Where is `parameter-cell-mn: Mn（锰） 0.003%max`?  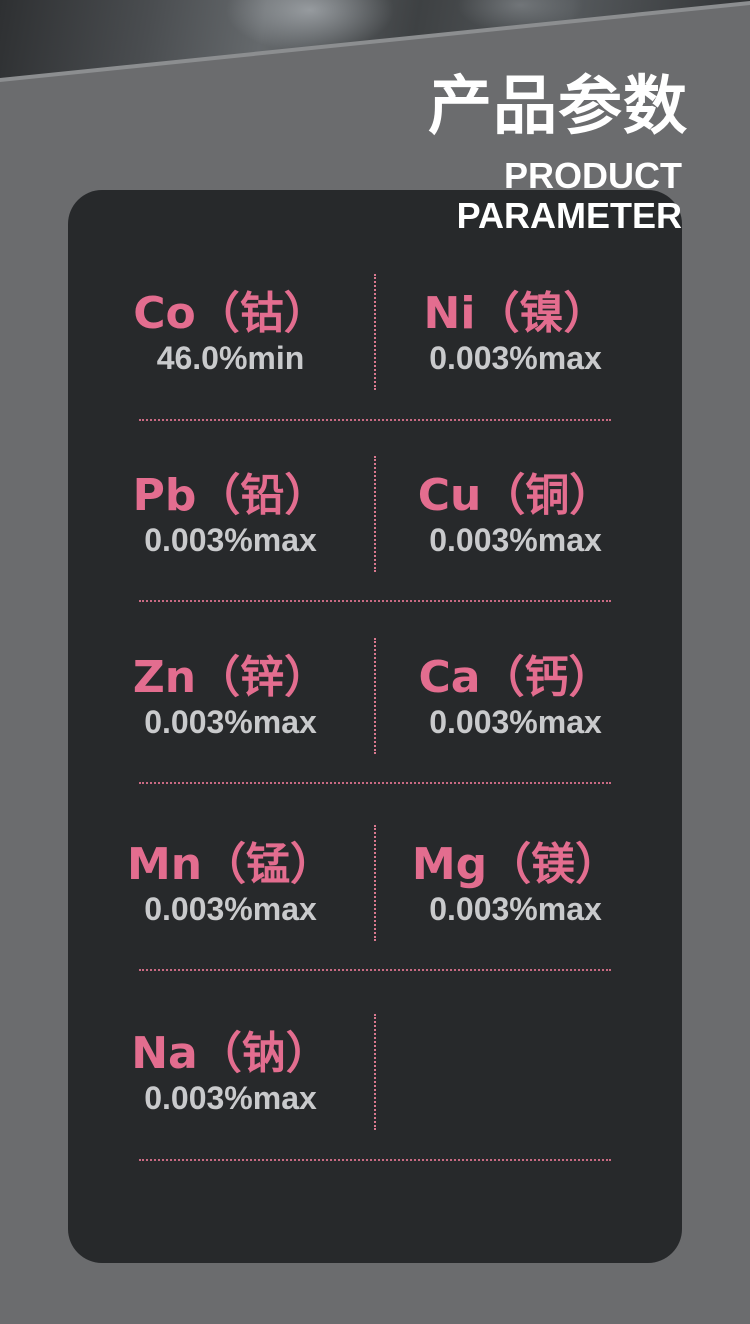
parameter-cell-mn: Mn（锰） 0.003%max is located at coordinates (230, 834).